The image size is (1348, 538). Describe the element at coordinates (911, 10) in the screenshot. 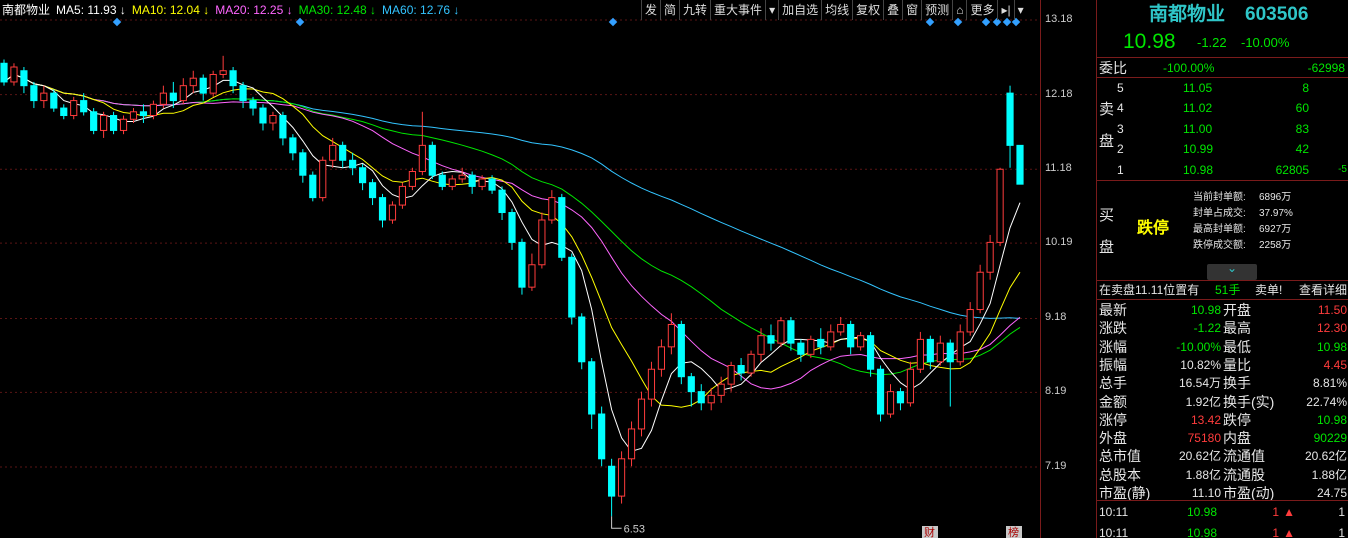

I see `toolbar-button: 窗` at that location.